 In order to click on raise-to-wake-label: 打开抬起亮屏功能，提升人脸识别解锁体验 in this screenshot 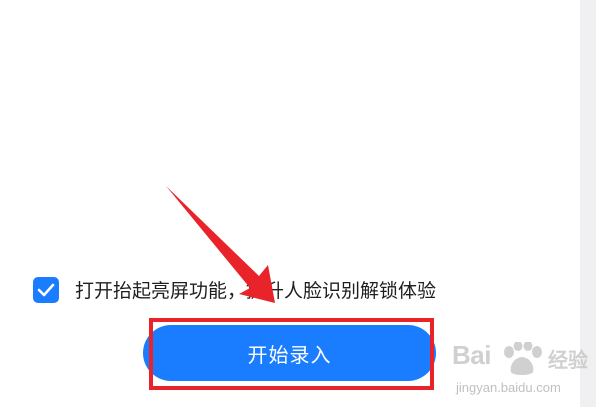, I will do `click(256, 291)`.